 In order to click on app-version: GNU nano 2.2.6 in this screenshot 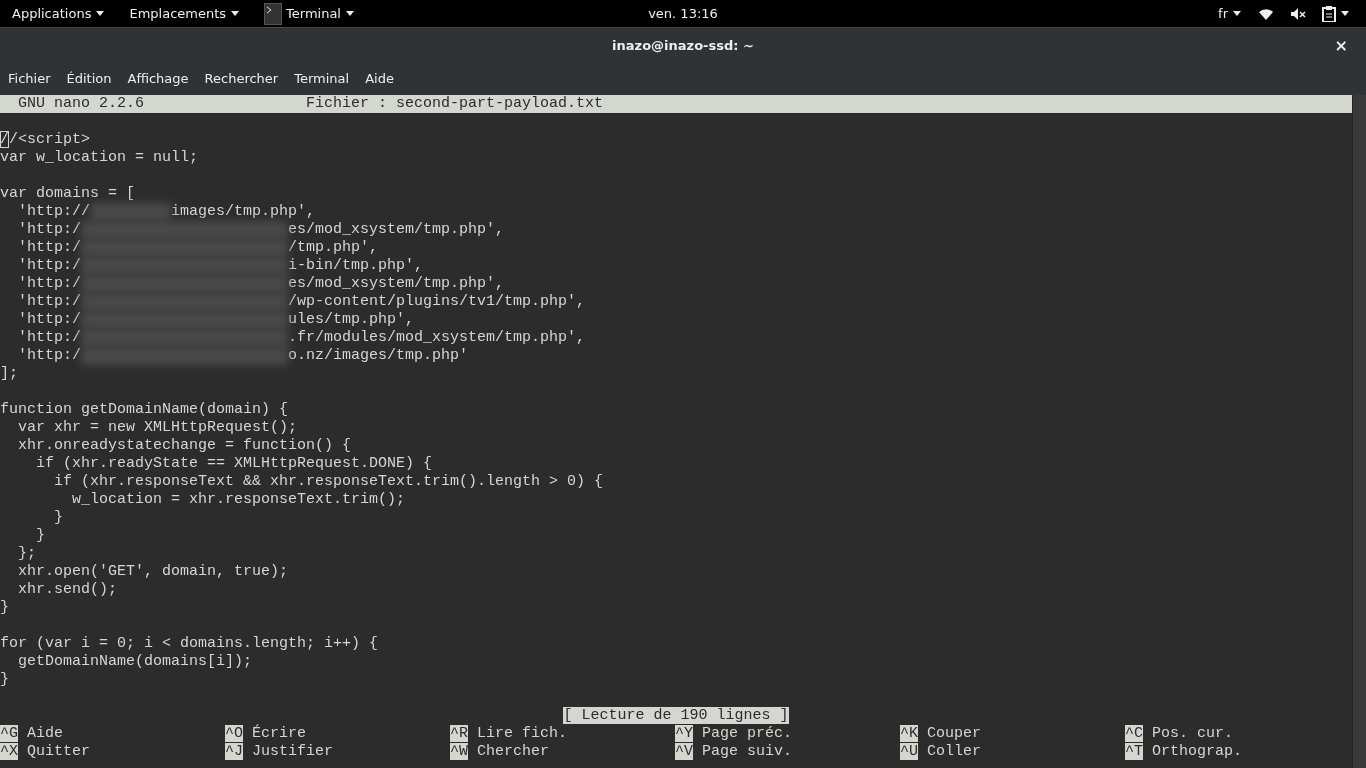, I will do `click(81, 104)`.